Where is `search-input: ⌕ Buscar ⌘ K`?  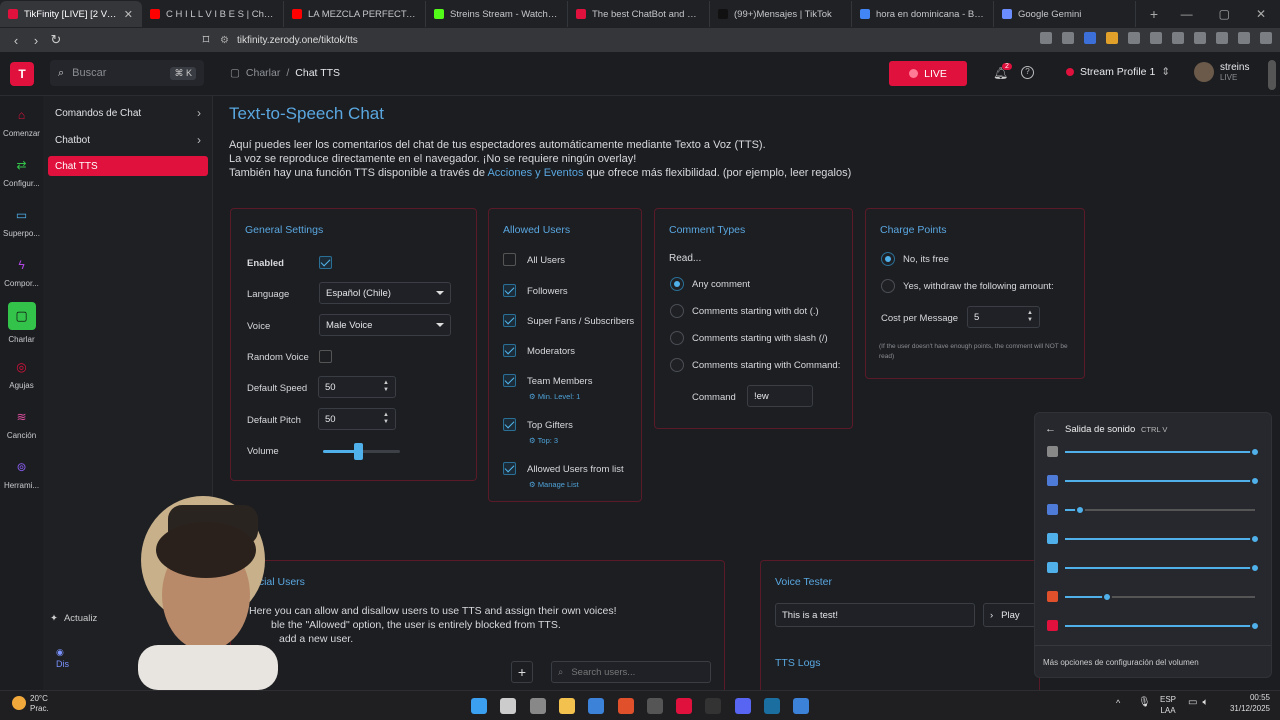
search-input: ⌕ Buscar ⌘ K is located at coordinates (127, 73).